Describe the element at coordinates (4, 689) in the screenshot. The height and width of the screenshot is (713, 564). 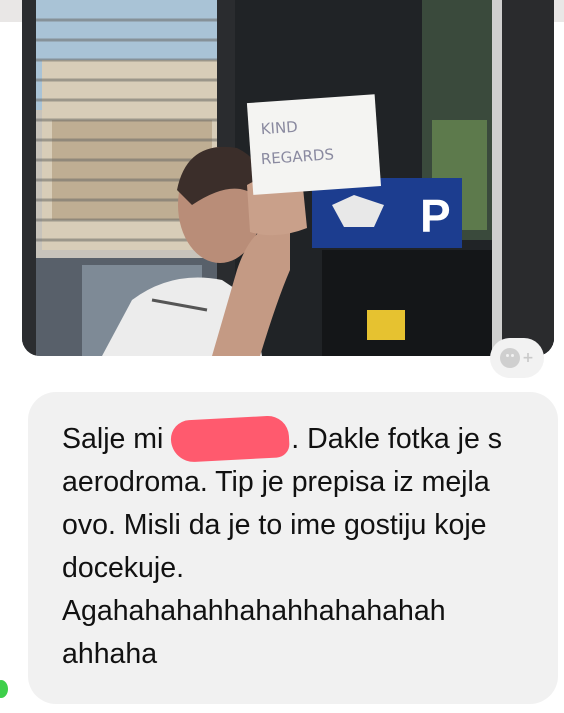
I see `online-status-dot` at that location.